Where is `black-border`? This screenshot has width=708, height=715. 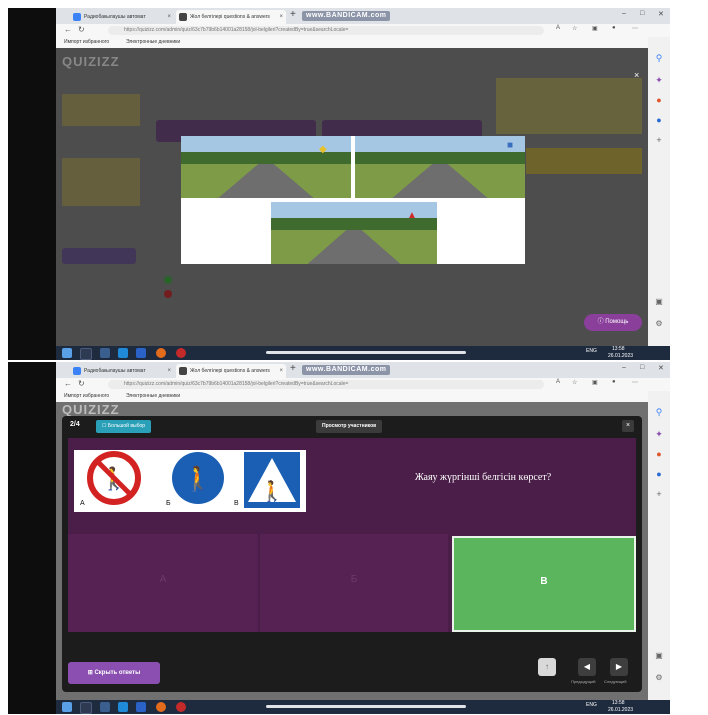
black-border is located at coordinates (32, 538).